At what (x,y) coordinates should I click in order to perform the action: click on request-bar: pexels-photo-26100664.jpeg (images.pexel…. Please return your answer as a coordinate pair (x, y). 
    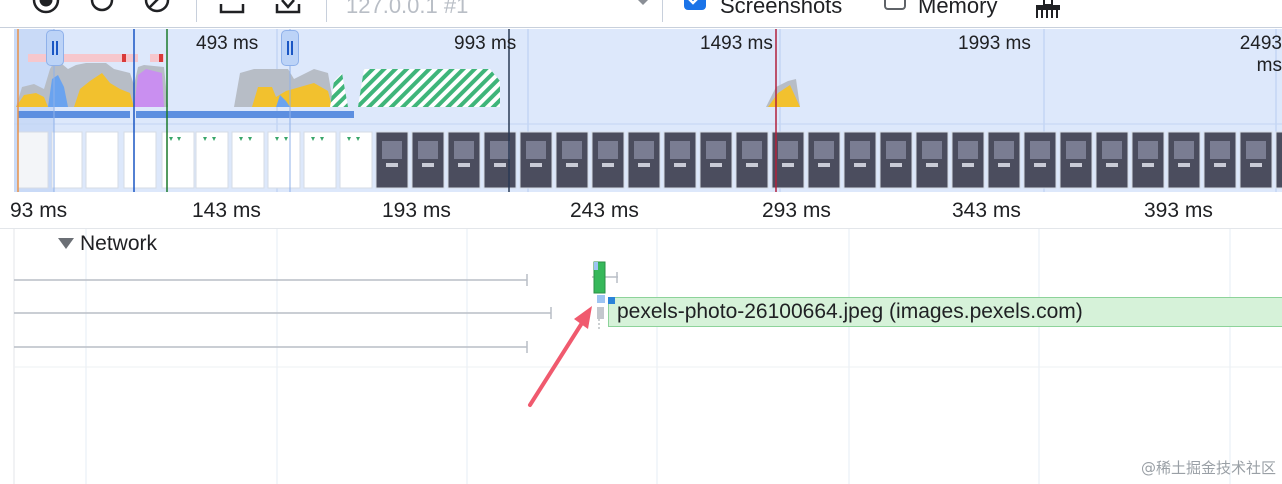
    Looking at the image, I should click on (945, 312).